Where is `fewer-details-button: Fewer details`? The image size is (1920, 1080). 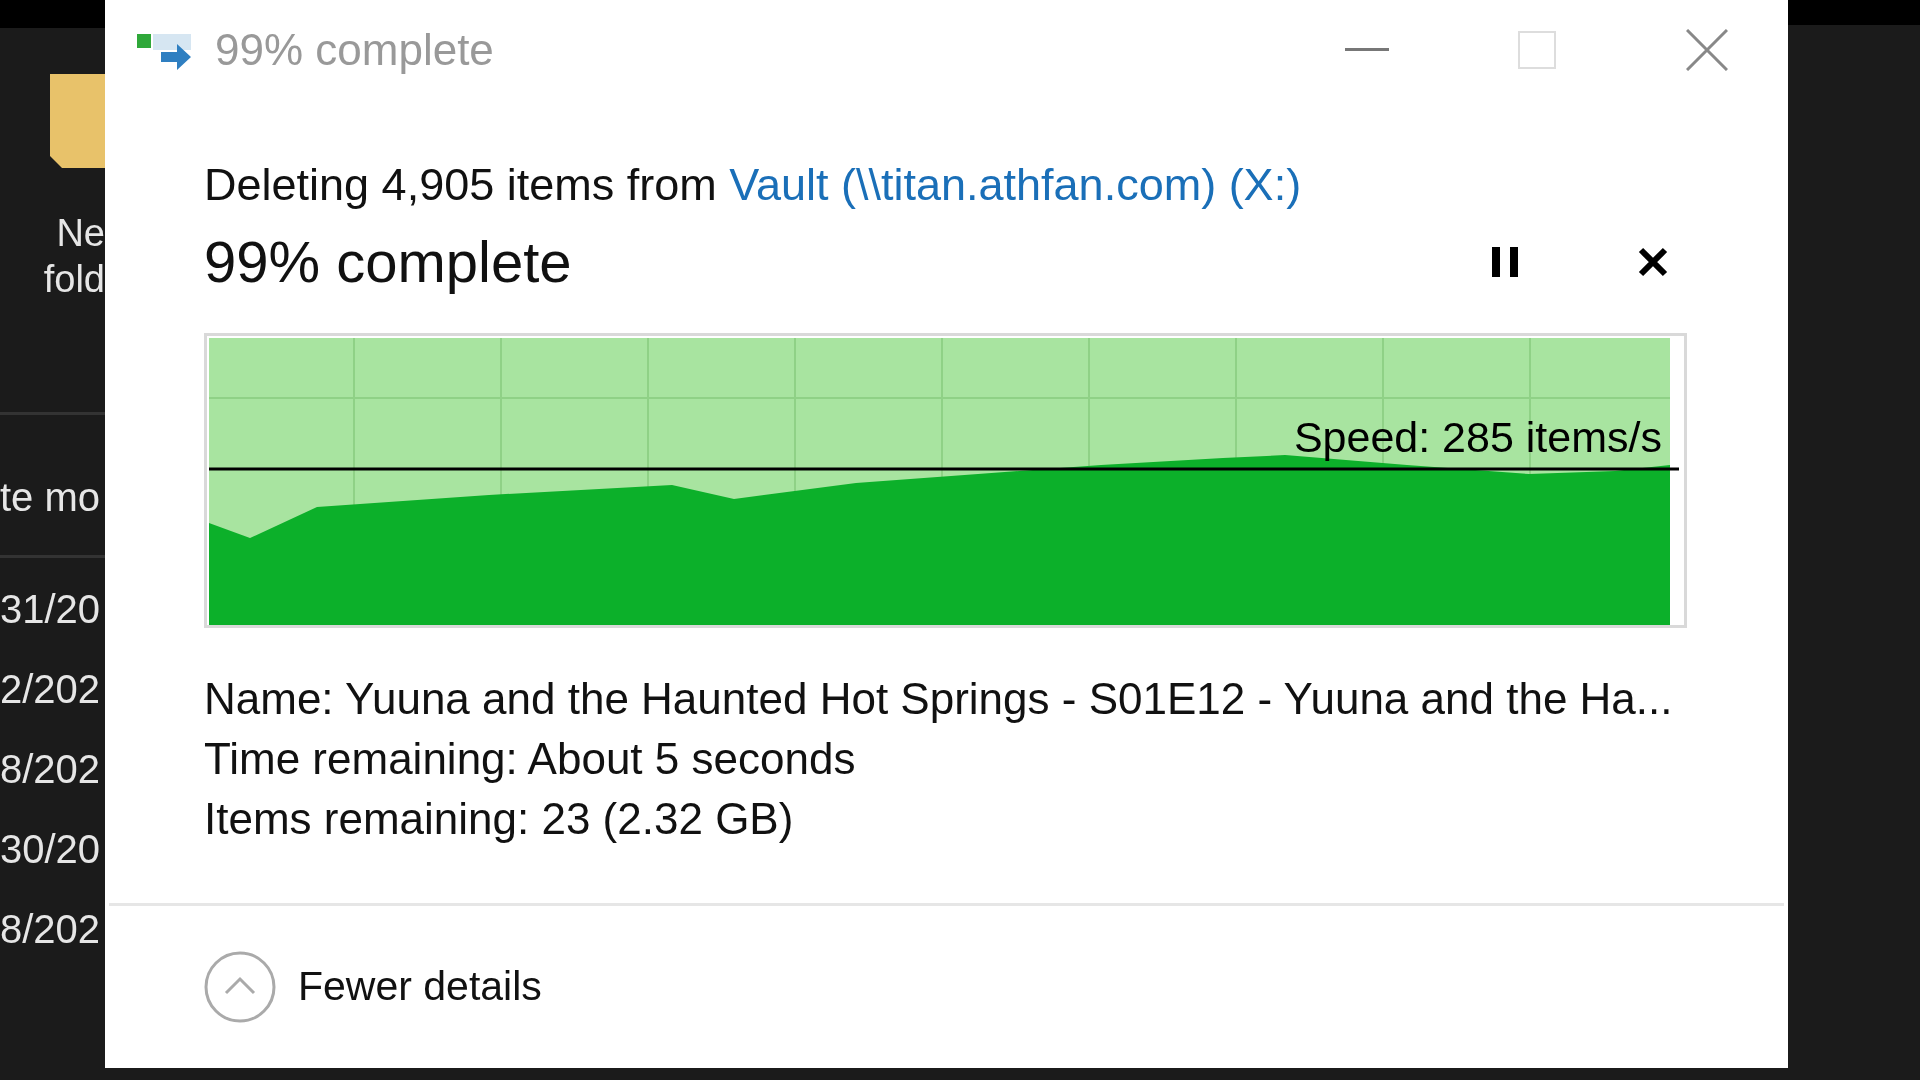 fewer-details-button: Fewer details is located at coordinates (373, 987).